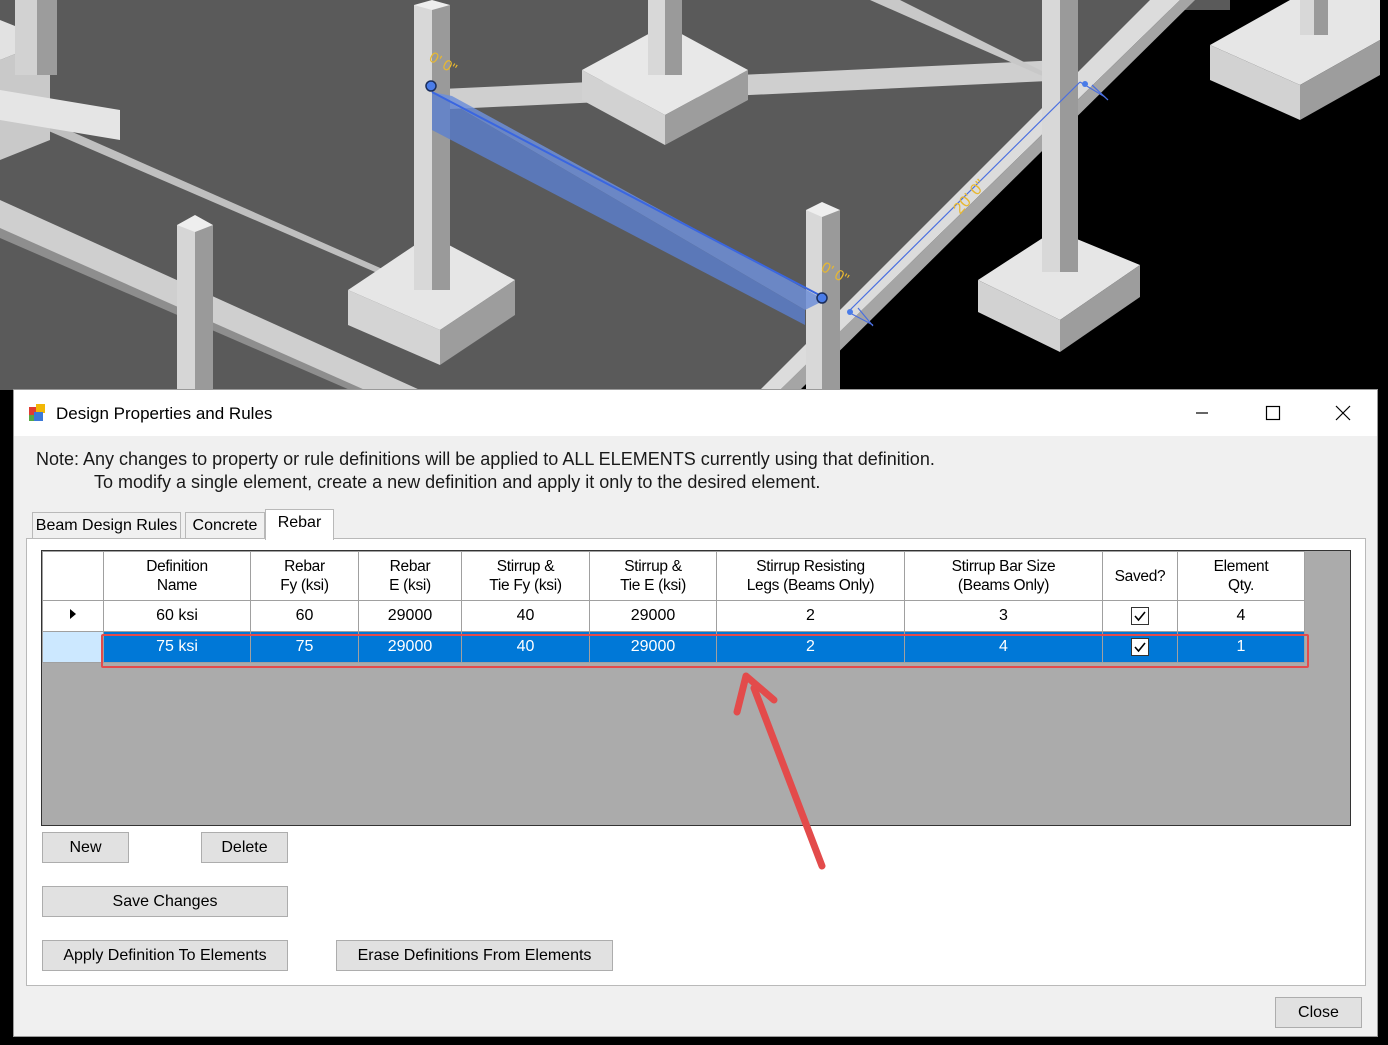  I want to click on table-row: 60 ksi 60 29000 40 29000 2 3 4, so click(673, 616).